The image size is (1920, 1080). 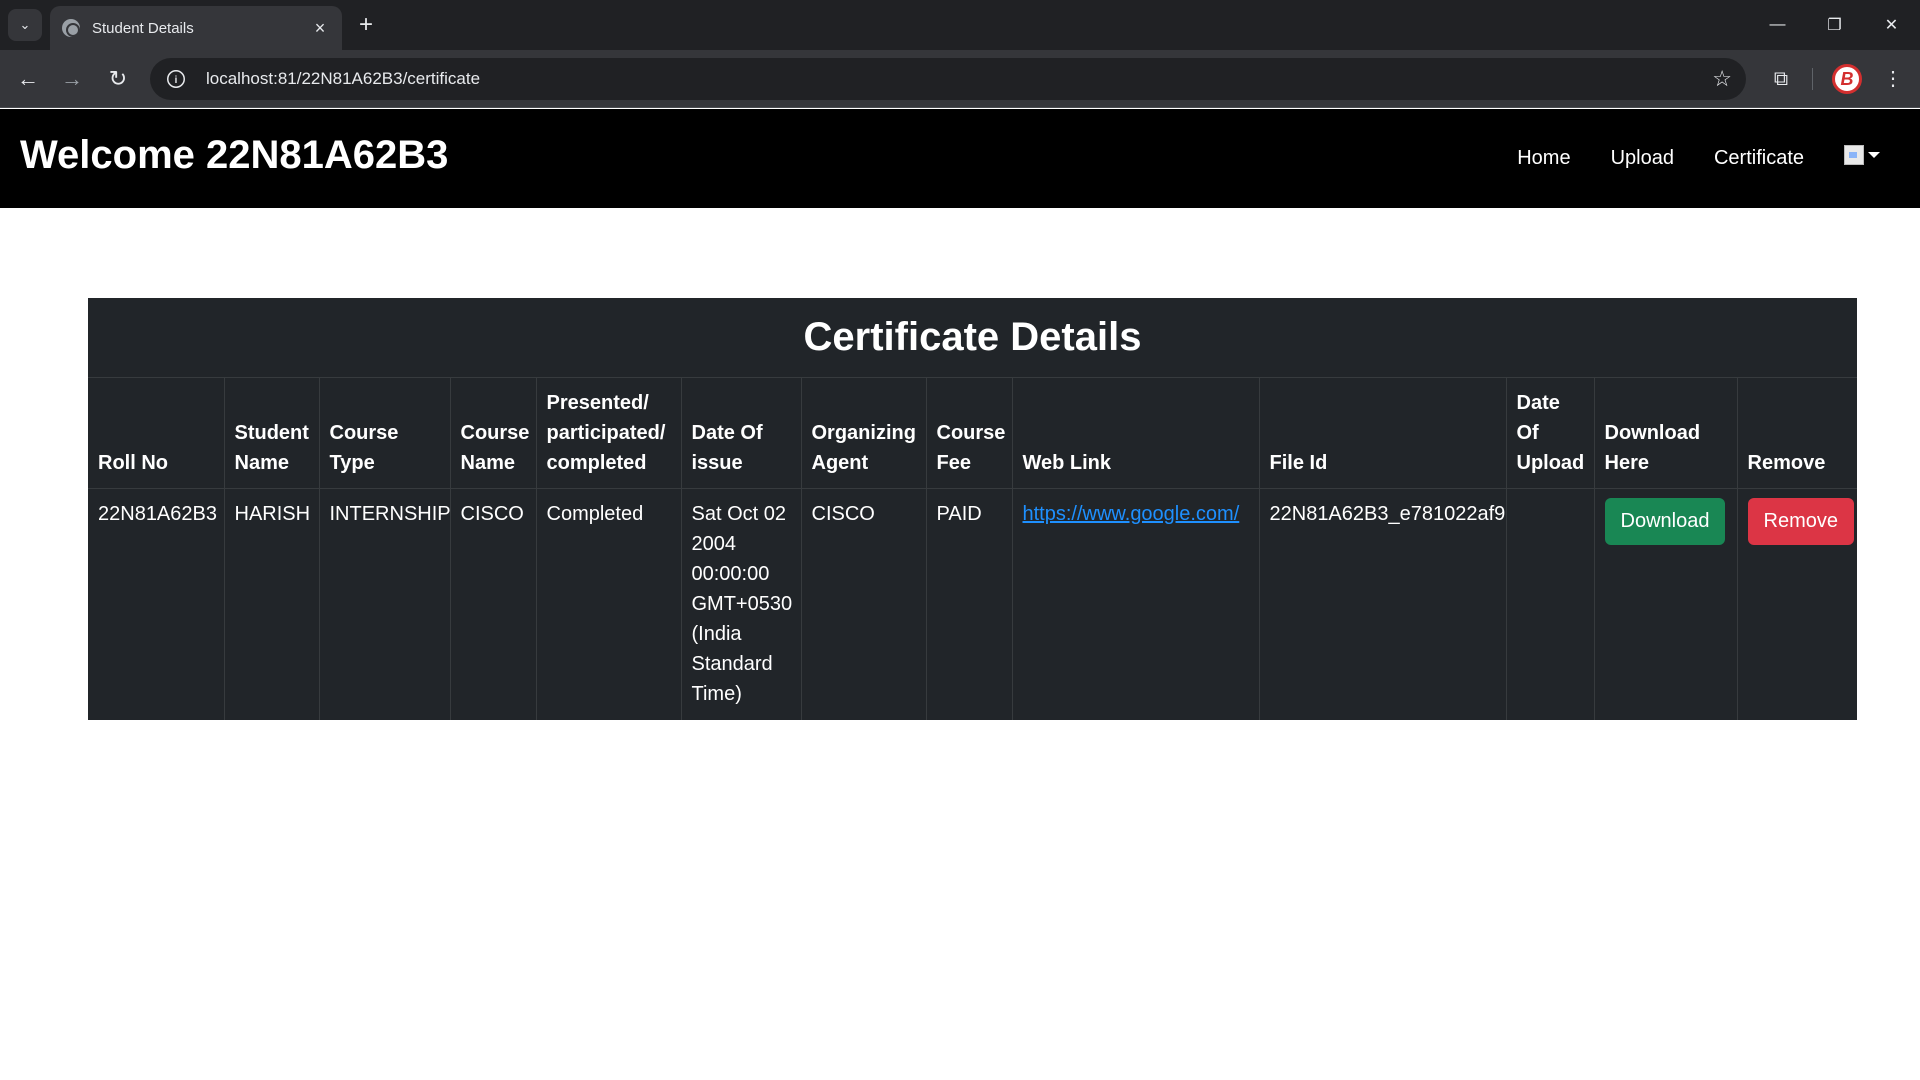 I want to click on site-info-icon: i, so click(x=176, y=79).